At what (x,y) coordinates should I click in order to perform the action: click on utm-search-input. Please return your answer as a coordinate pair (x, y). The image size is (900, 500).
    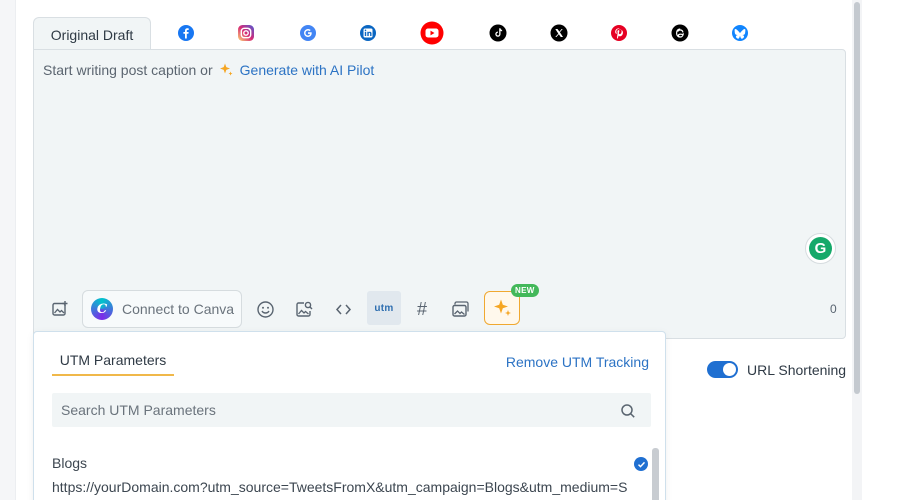
    Looking at the image, I should click on (351, 410).